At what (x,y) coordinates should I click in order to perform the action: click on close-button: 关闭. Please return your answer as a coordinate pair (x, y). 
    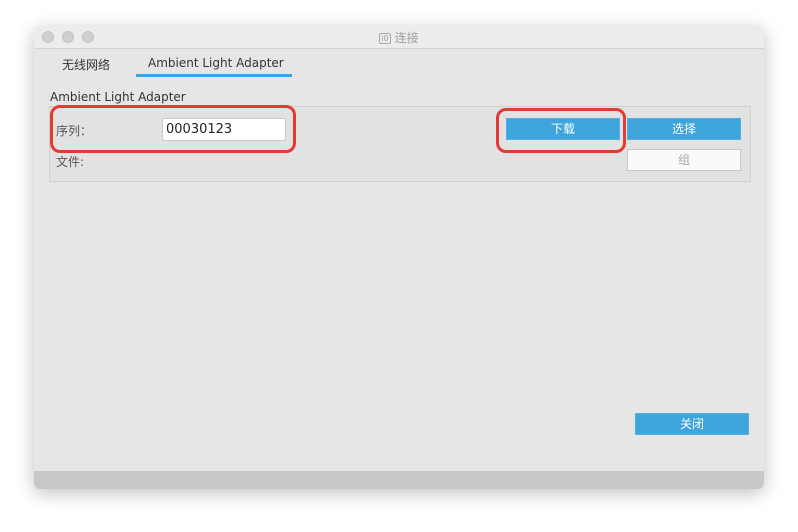
    Looking at the image, I should click on (692, 424).